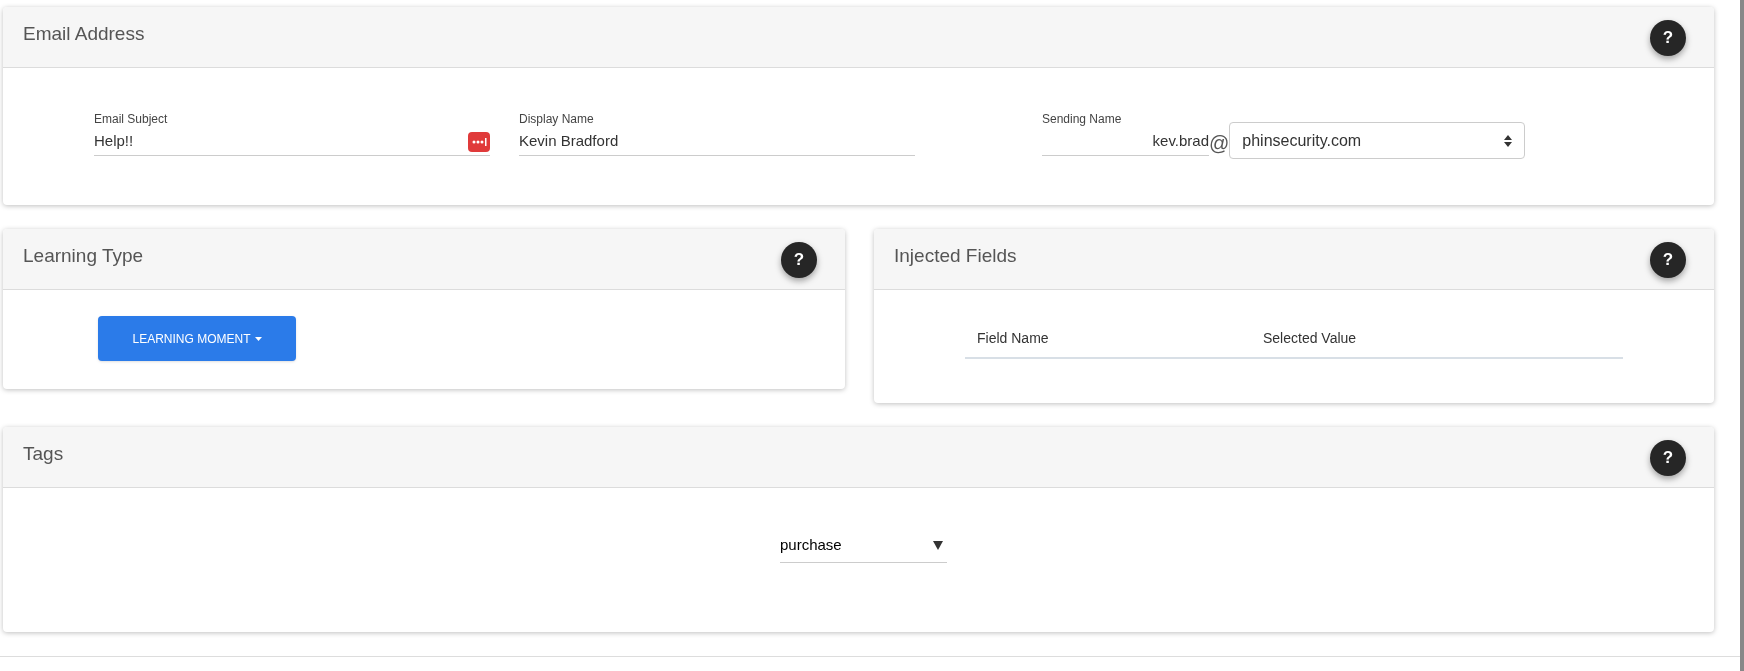 The image size is (1744, 671). I want to click on card-title: Injected Fields, so click(955, 256).